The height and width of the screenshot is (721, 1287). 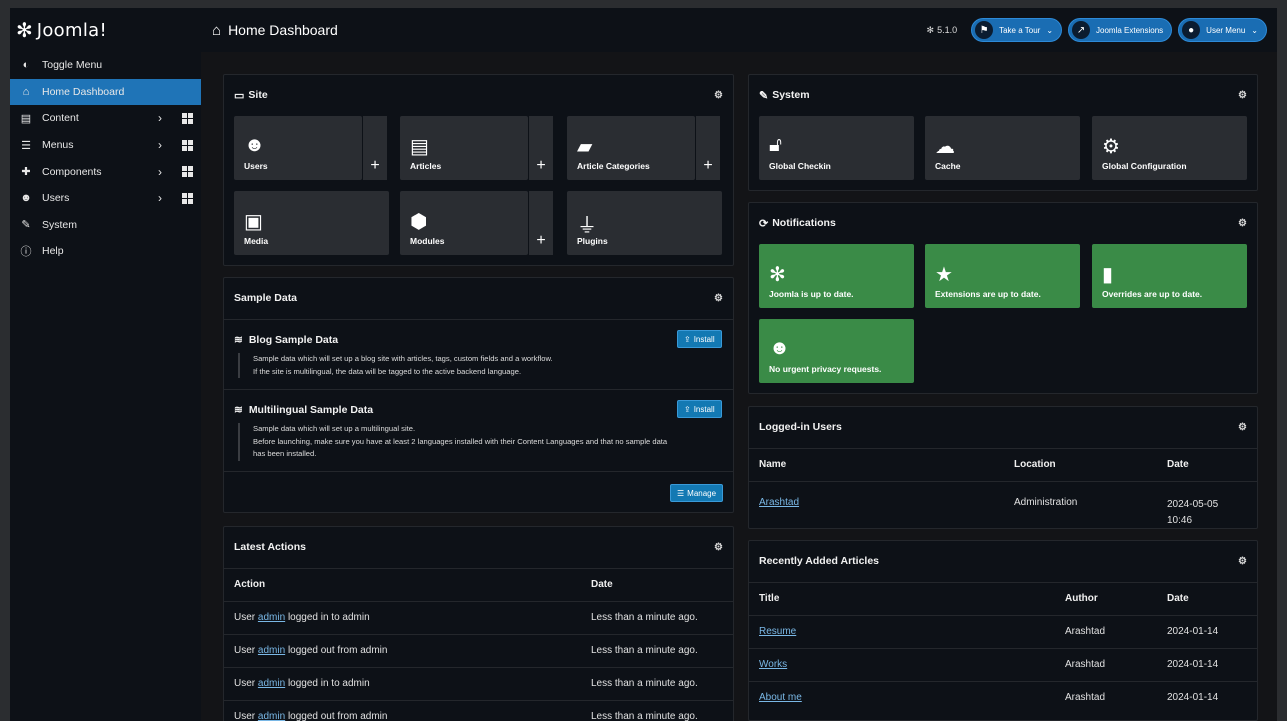 What do you see at coordinates (779, 502) in the screenshot?
I see `user-name-link: Arashtad` at bounding box center [779, 502].